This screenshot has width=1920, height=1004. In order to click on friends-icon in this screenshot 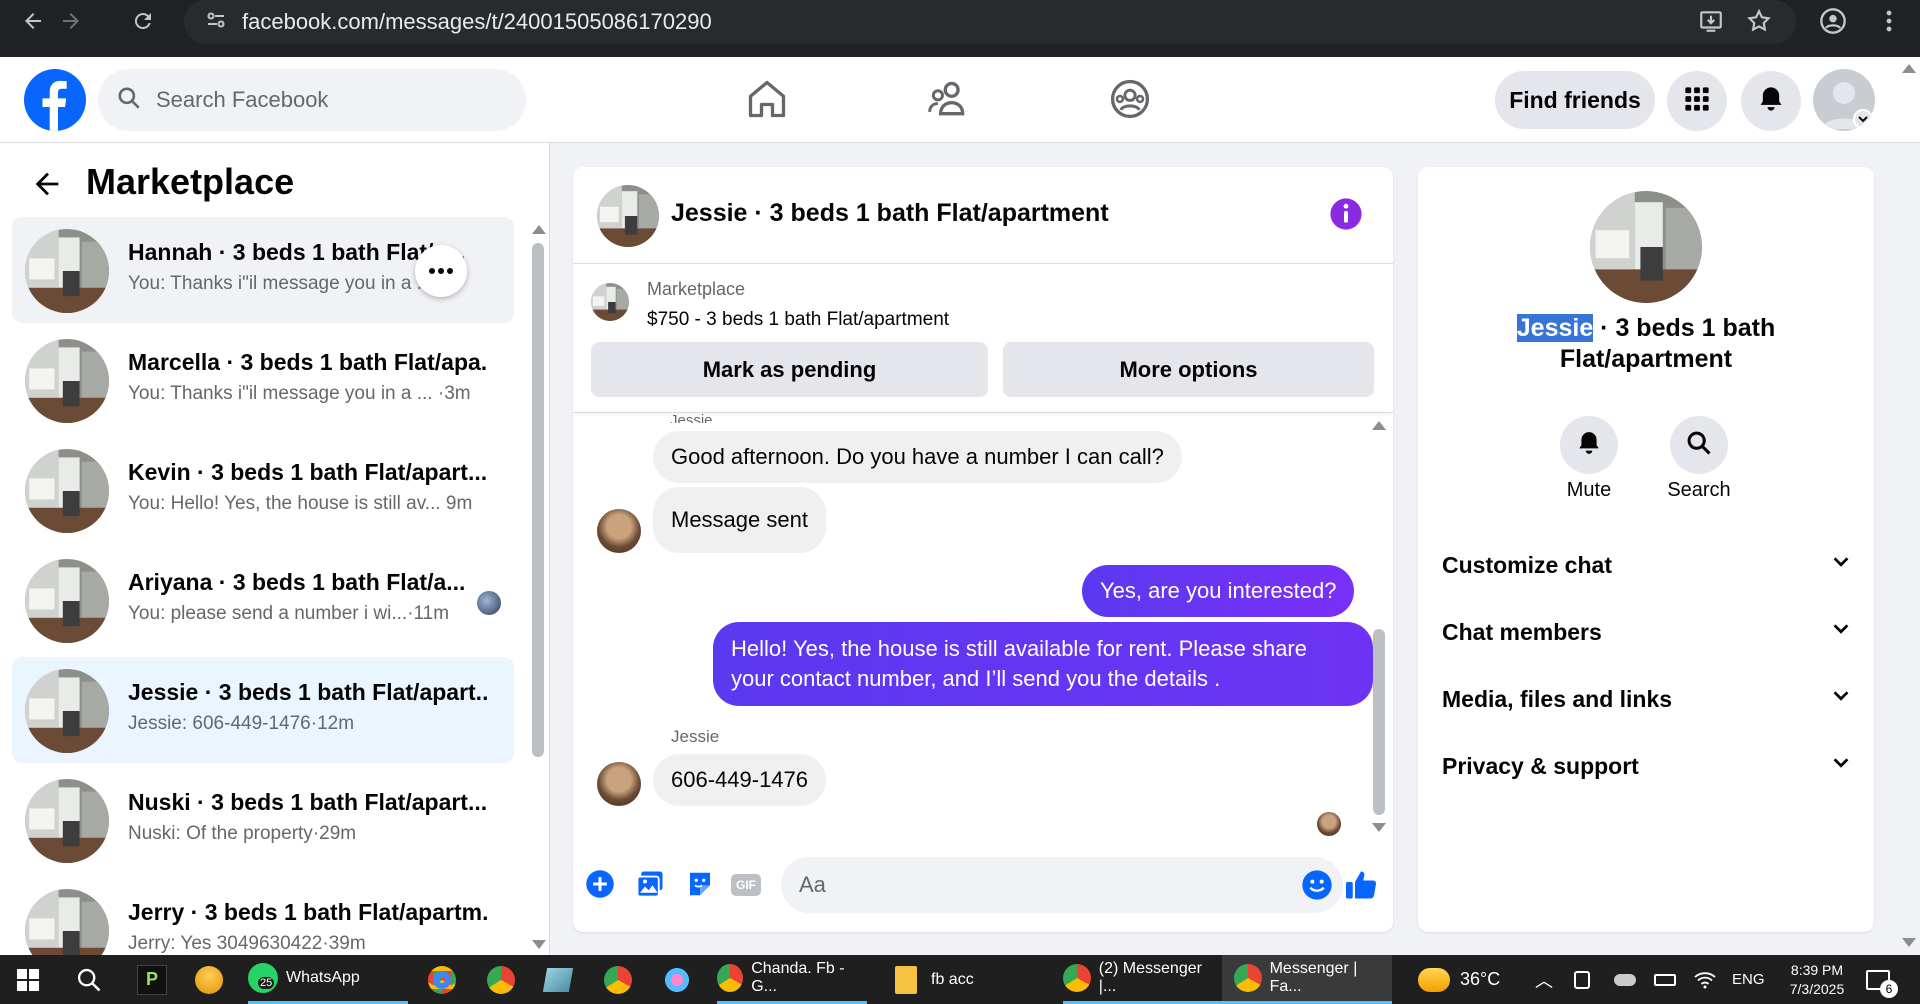, I will do `click(948, 101)`.